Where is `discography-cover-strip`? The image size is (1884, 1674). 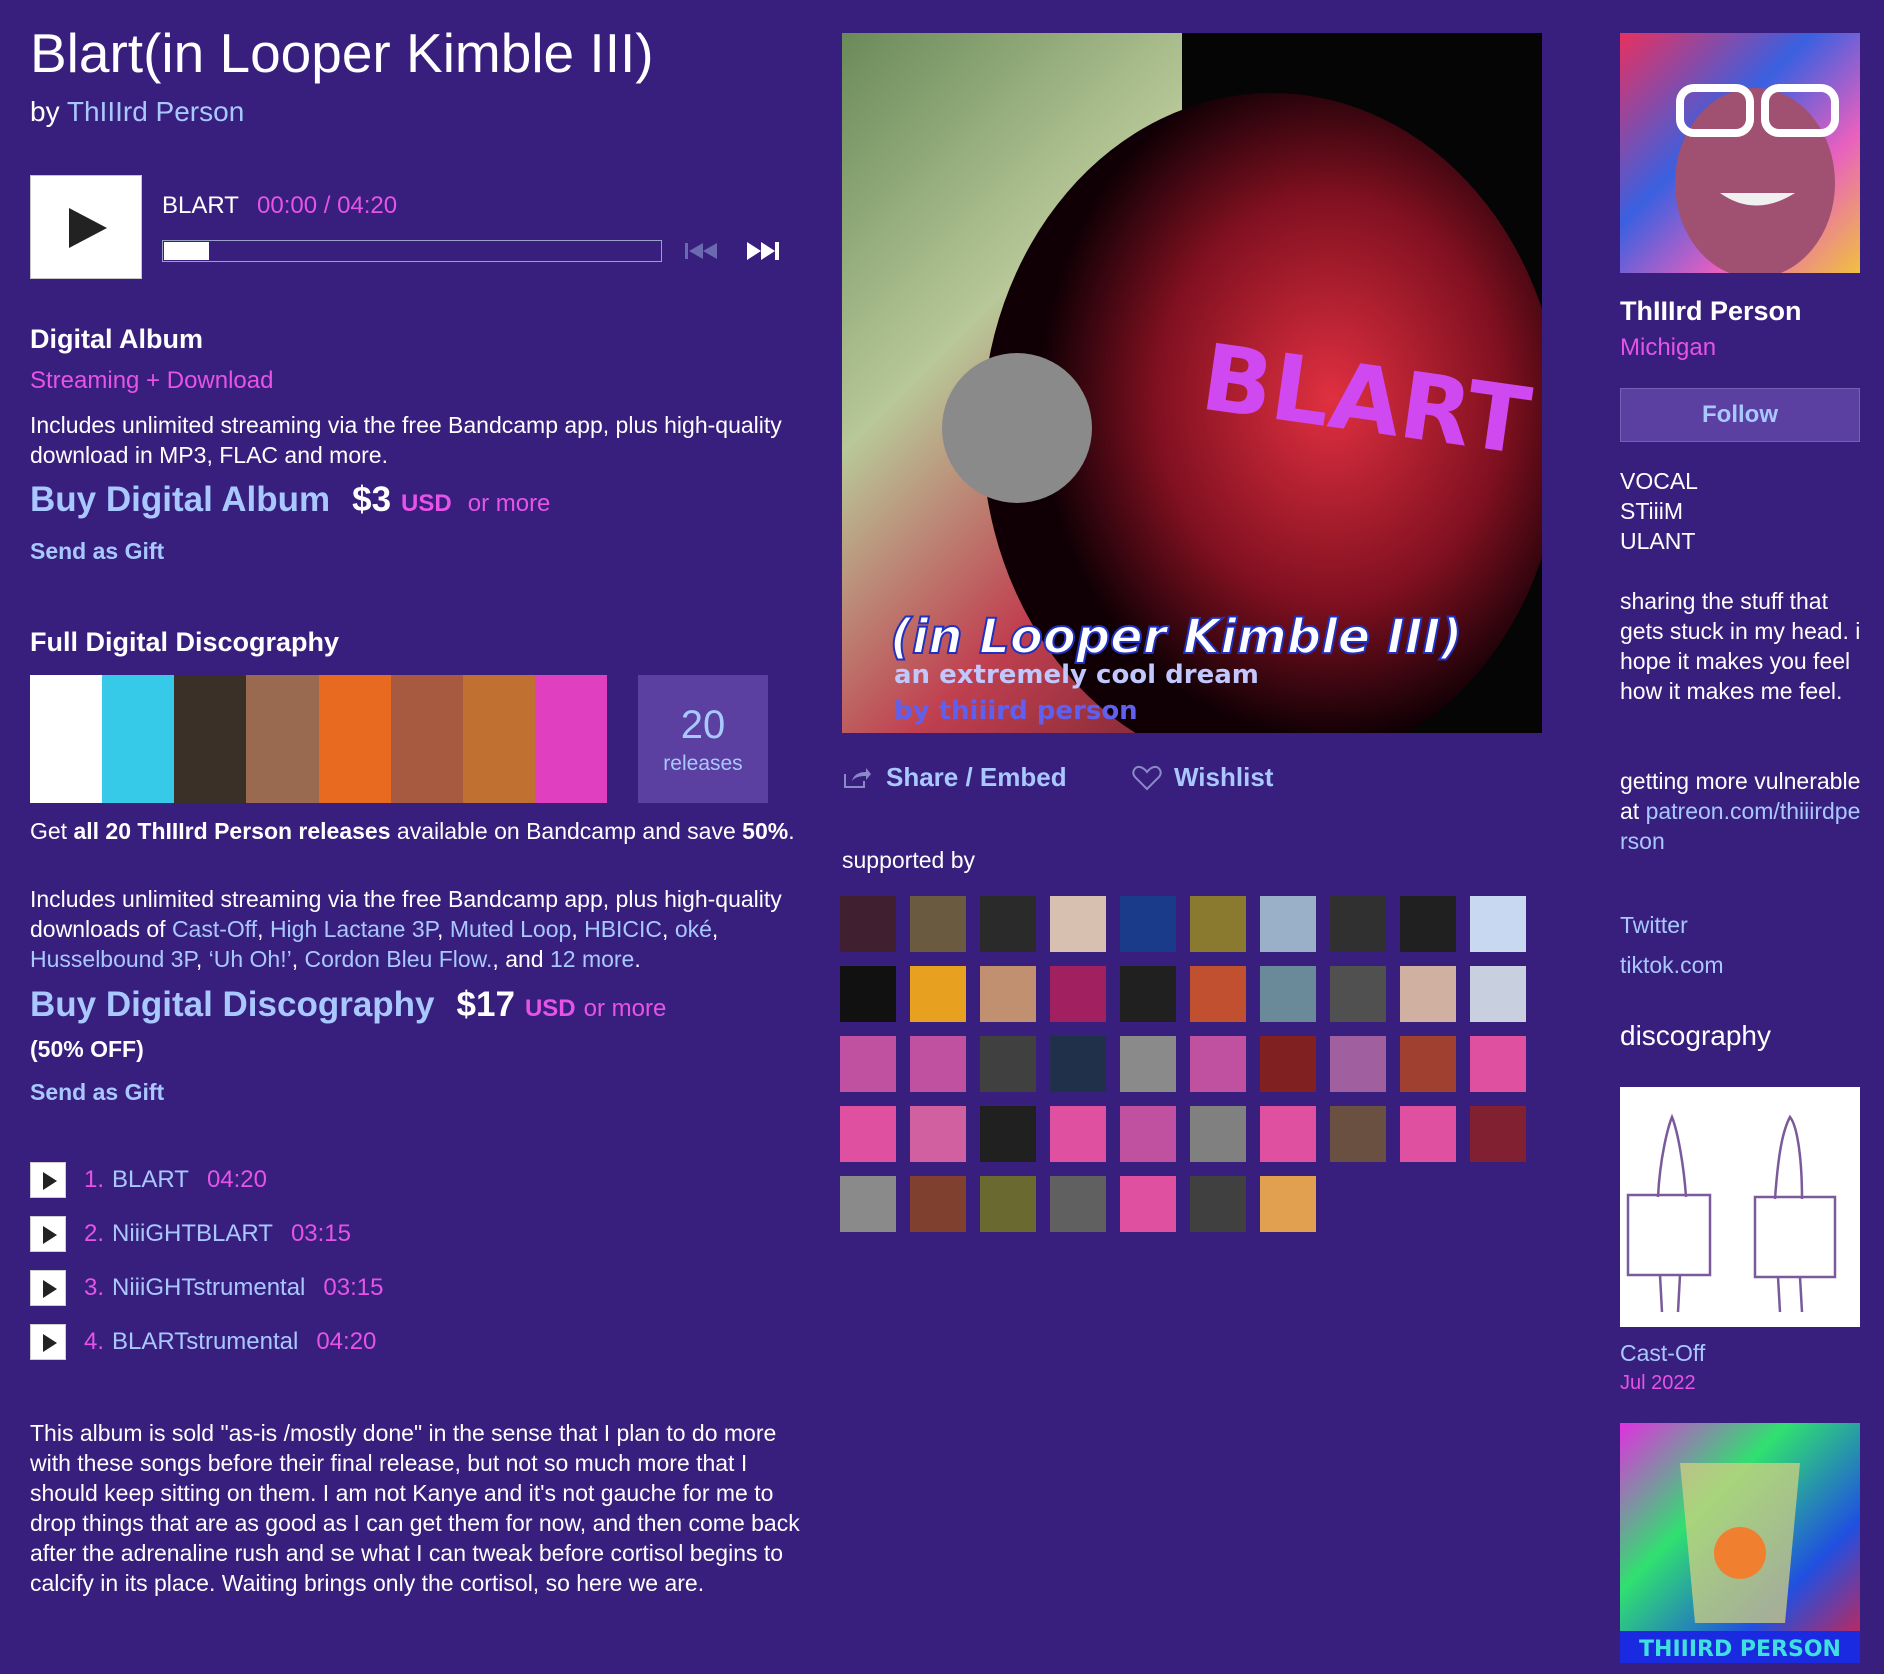
discography-cover-strip is located at coordinates (318, 739).